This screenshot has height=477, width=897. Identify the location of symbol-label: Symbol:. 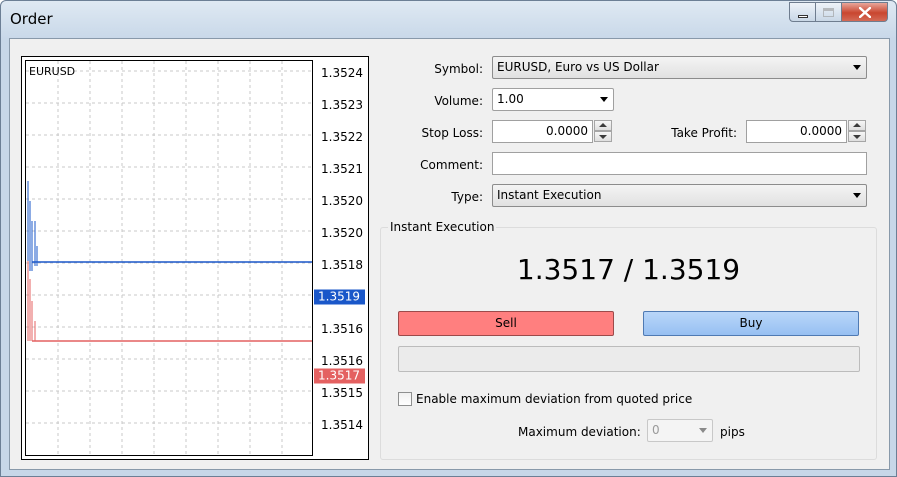
(458, 69).